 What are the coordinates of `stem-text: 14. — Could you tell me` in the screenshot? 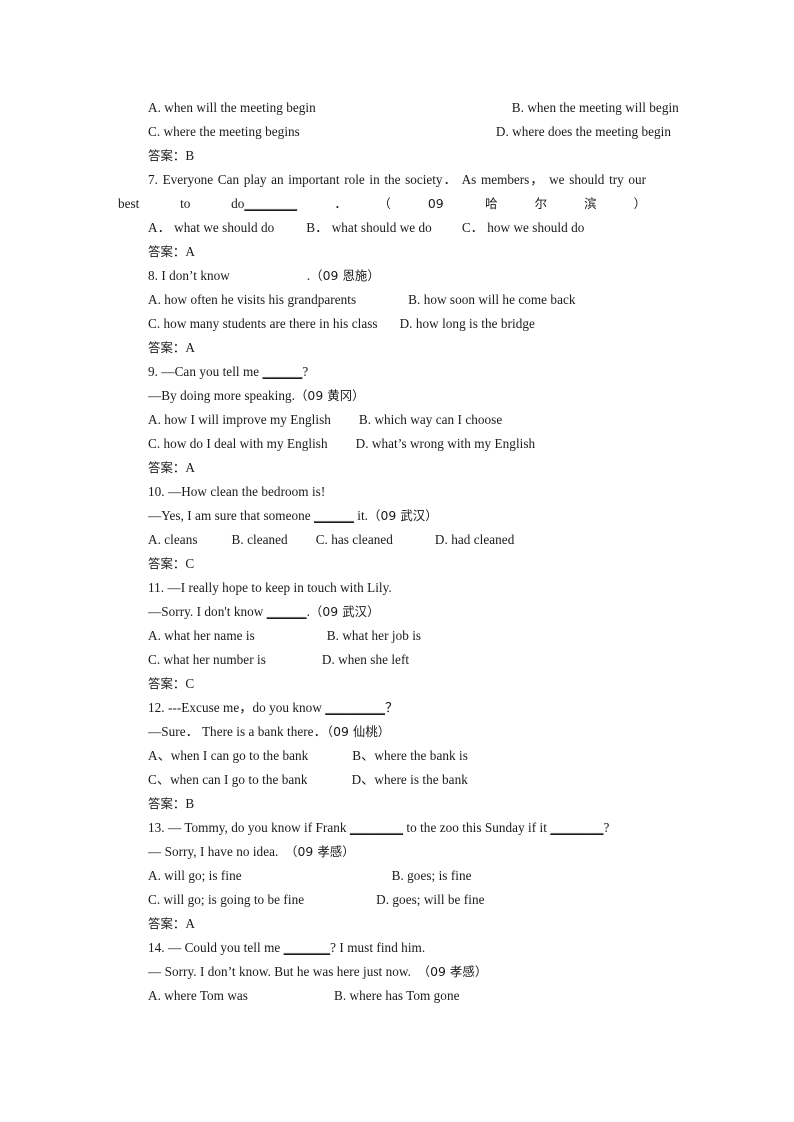 It's located at (216, 947).